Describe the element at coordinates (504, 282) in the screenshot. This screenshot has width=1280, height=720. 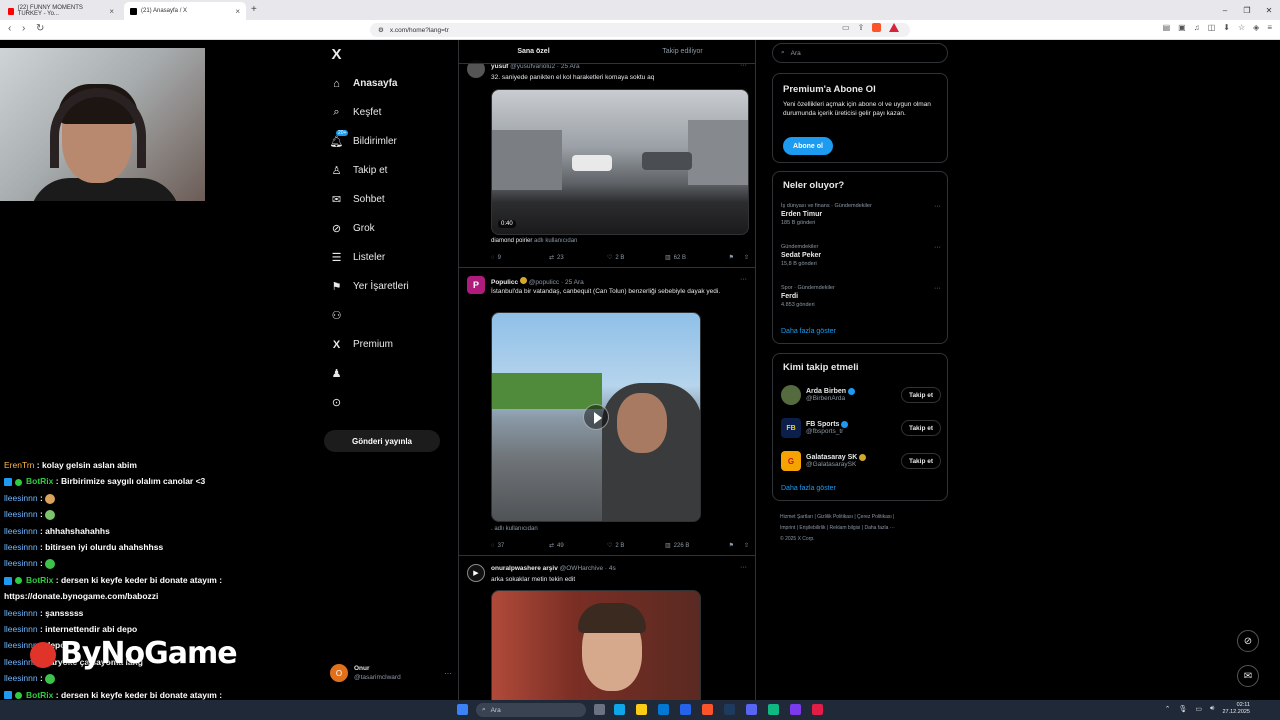
I see `post-author: Populicc` at that location.